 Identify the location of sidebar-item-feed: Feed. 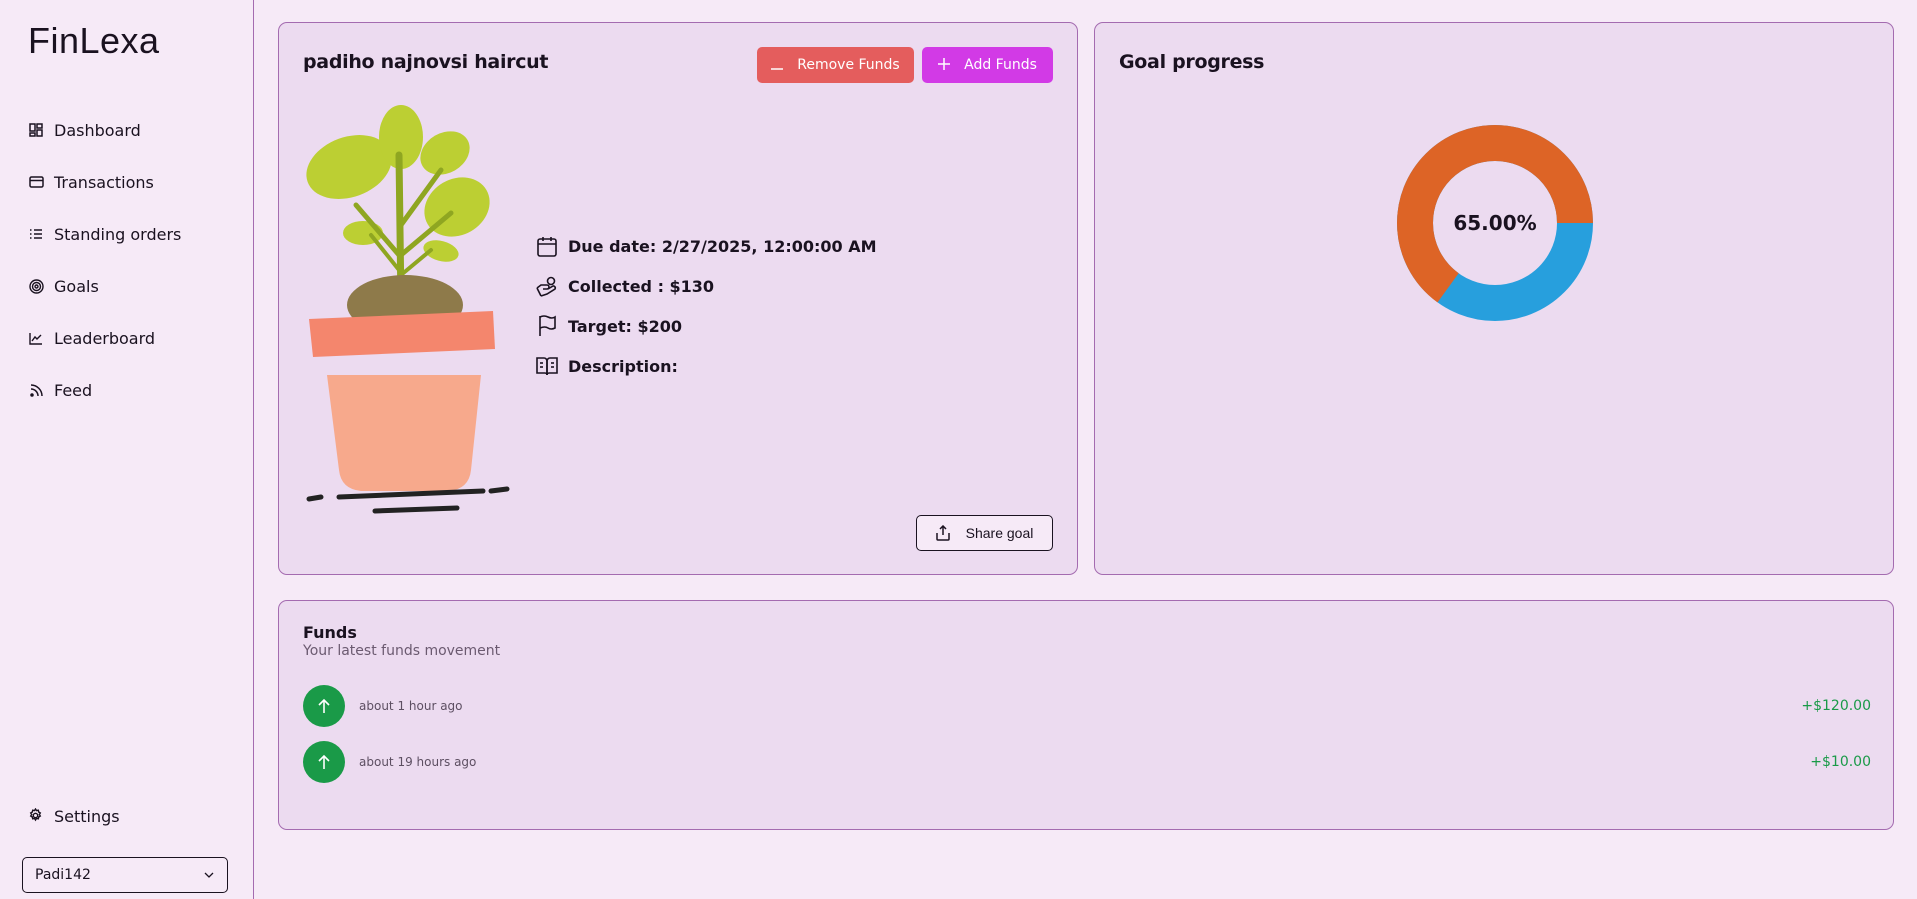
(104, 390).